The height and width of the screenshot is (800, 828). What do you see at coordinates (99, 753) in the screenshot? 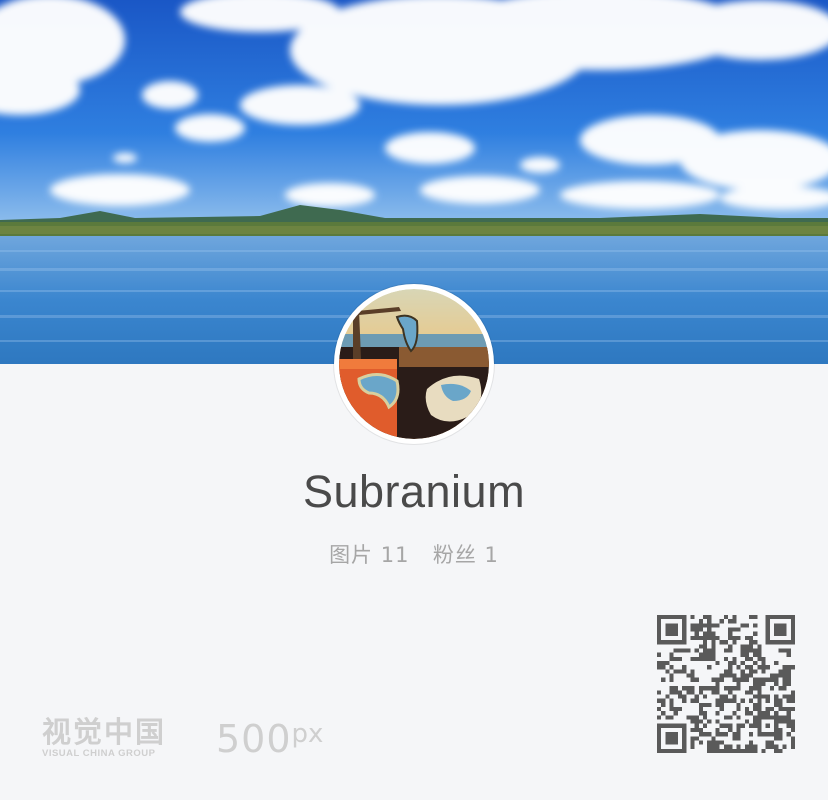
I see `vcg-logo-en: VISUAL CHINA GROUP` at bounding box center [99, 753].